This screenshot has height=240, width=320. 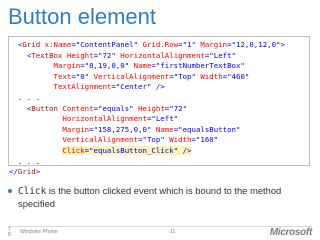 What do you see at coordinates (107, 44) in the screenshot?
I see `code-value: "ContentPanel"` at bounding box center [107, 44].